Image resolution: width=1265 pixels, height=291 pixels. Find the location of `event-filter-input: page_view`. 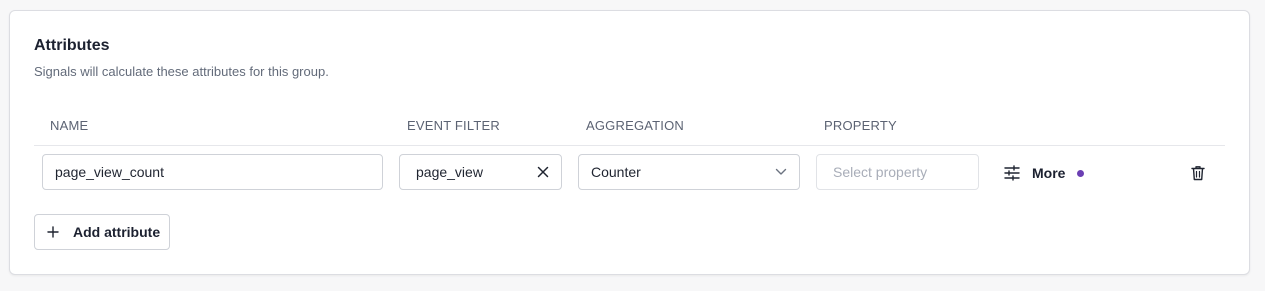

event-filter-input: page_view is located at coordinates (480, 172).